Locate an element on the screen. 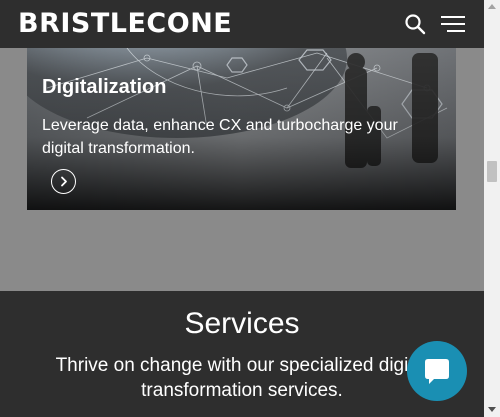 This screenshot has width=500, height=417. hamburger-menu-icon is located at coordinates (453, 24).